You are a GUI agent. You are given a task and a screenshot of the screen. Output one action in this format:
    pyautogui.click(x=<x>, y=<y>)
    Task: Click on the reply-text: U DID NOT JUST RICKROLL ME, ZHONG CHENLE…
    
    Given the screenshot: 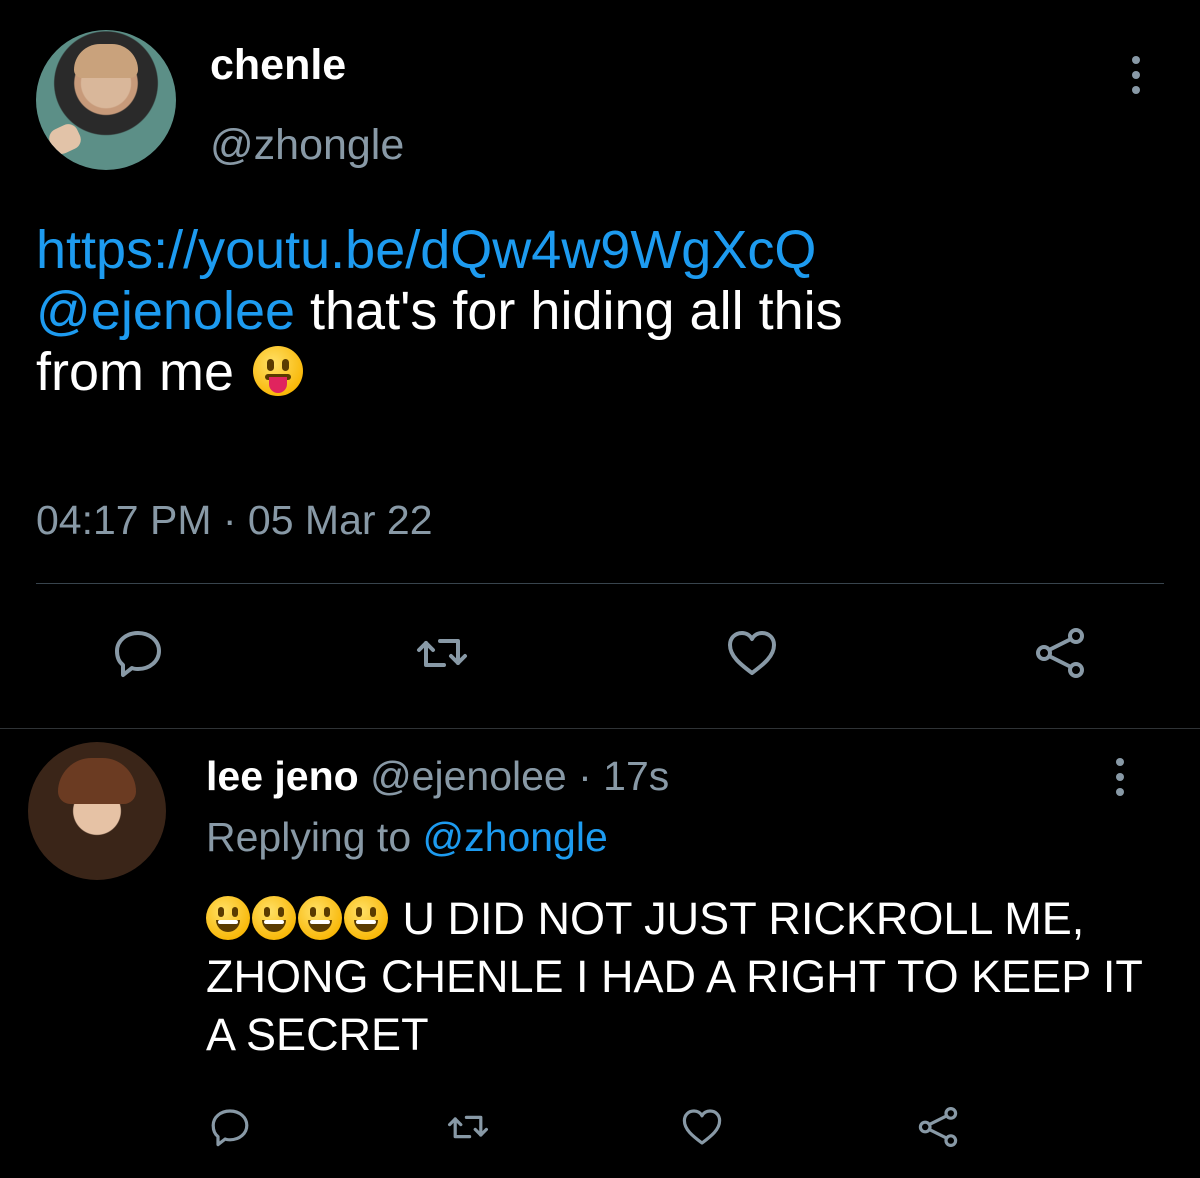 What is the action you would take?
    pyautogui.click(x=676, y=977)
    